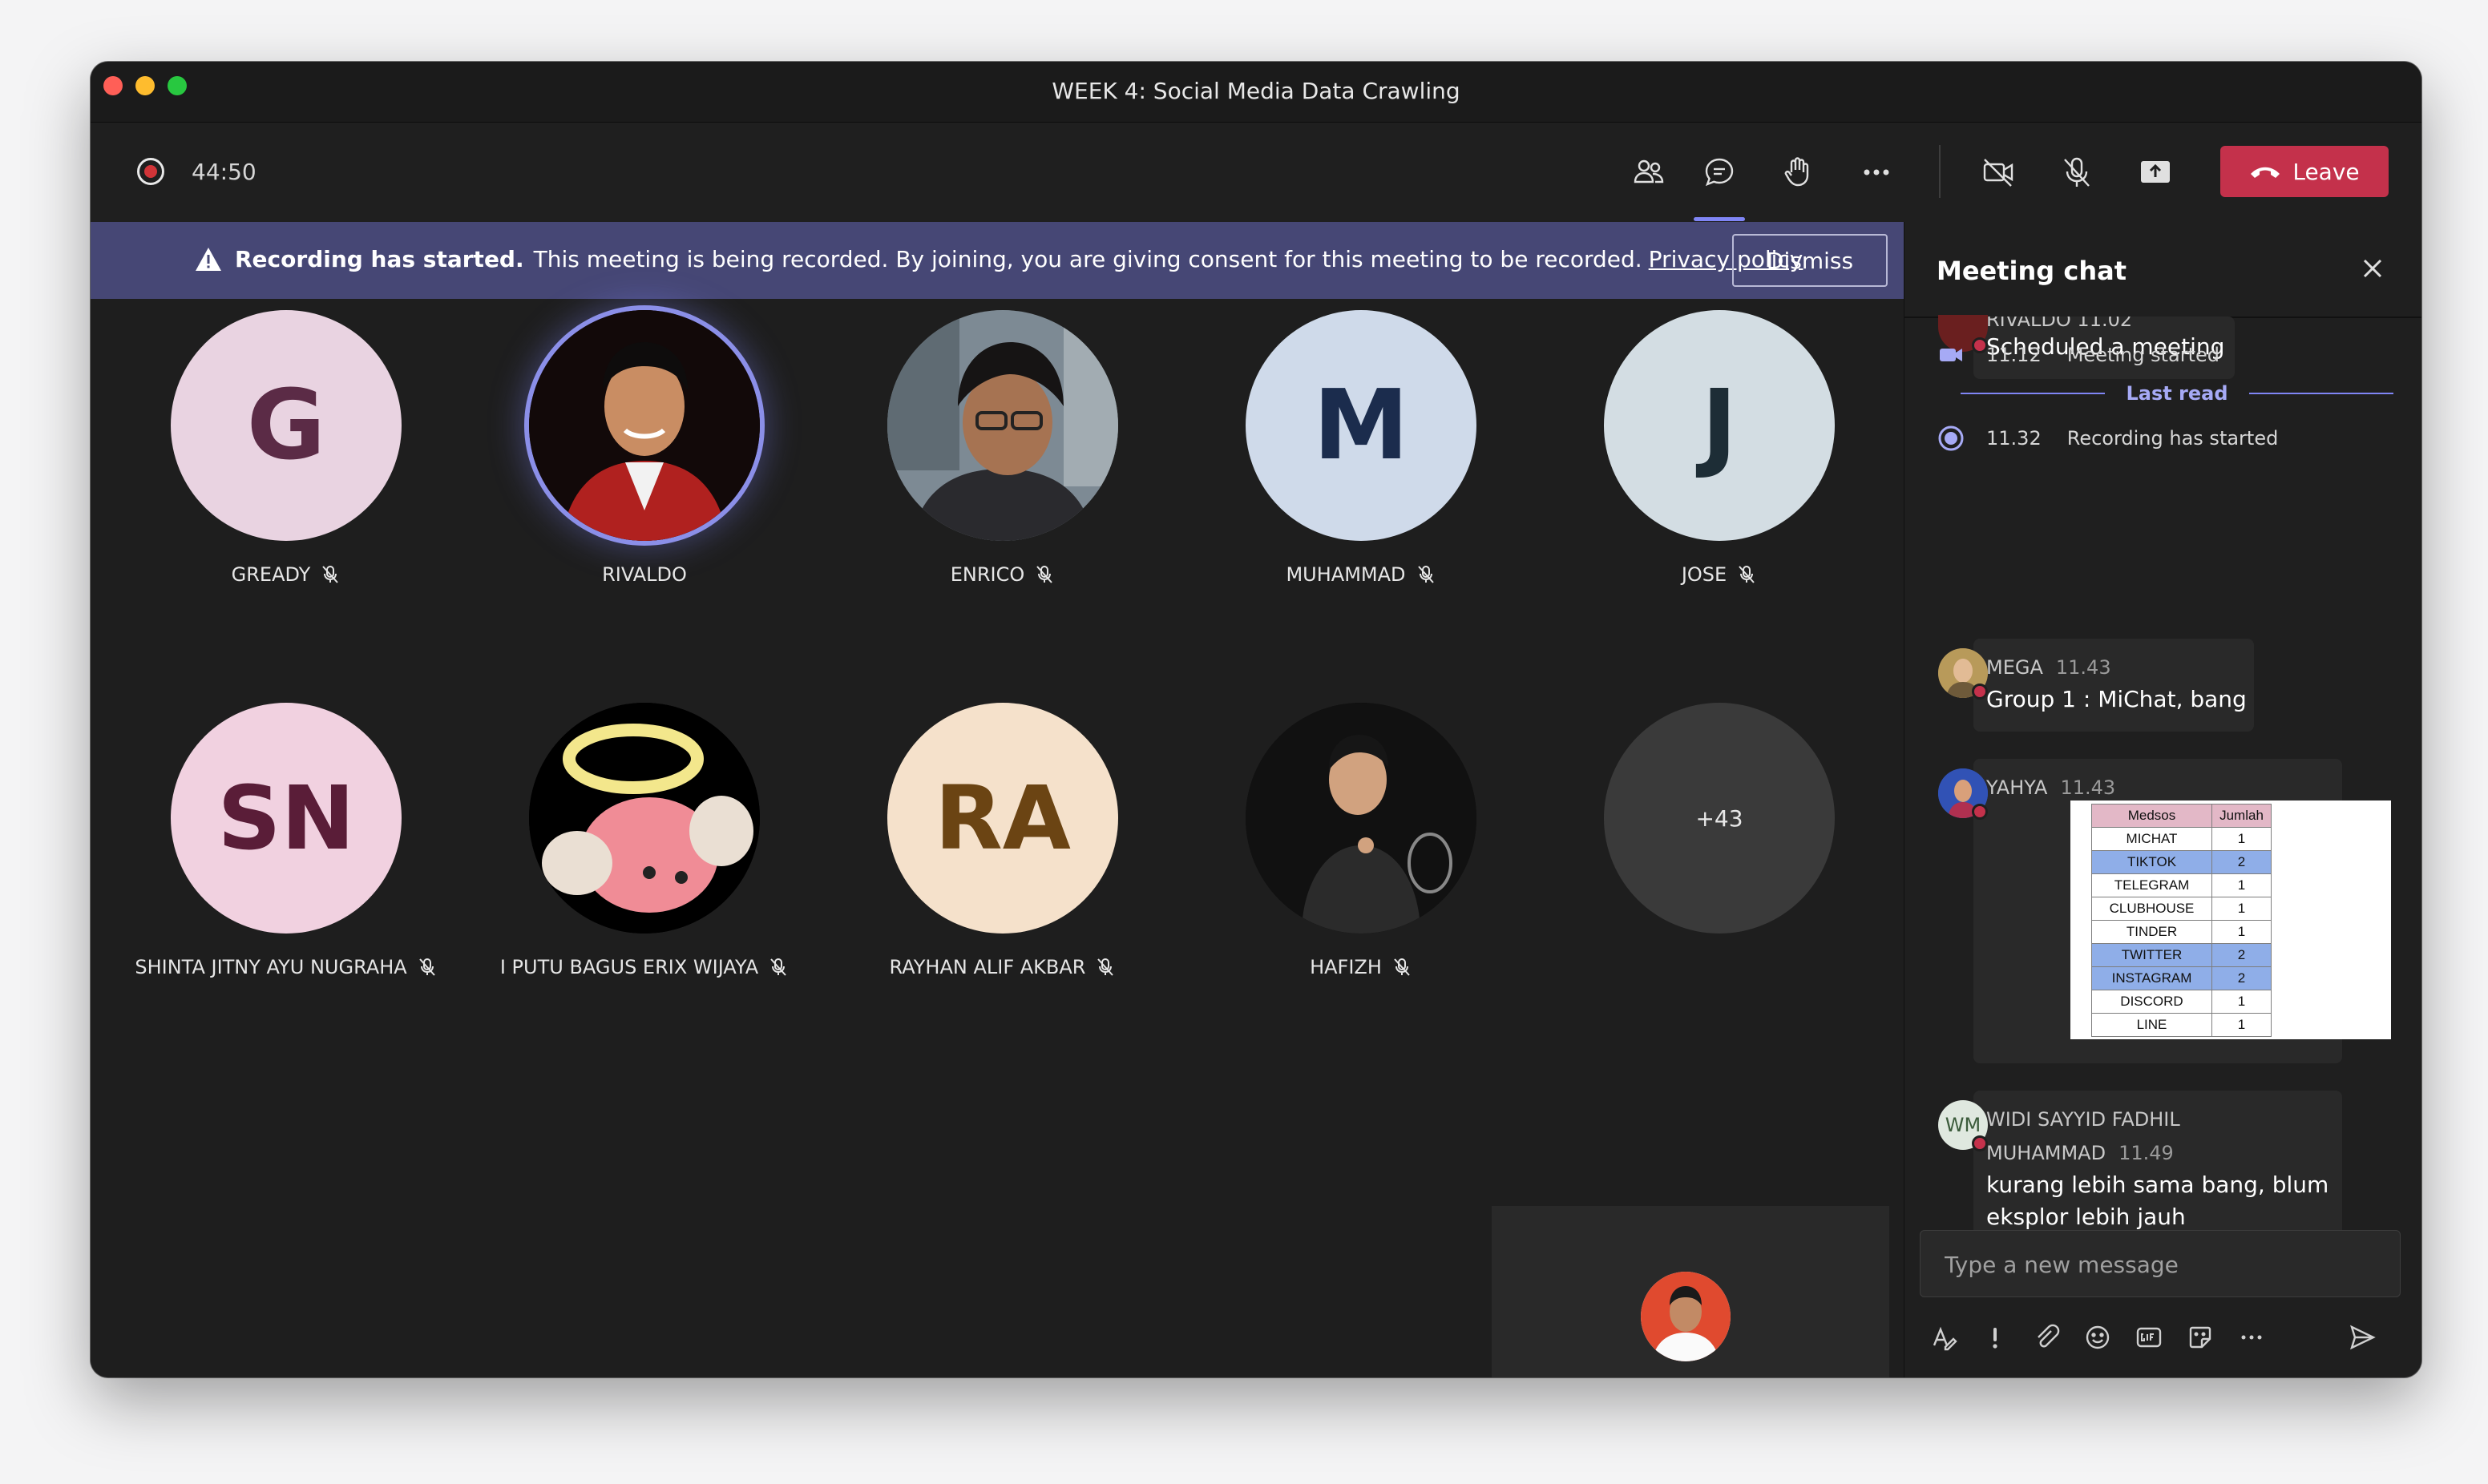 The width and height of the screenshot is (2488, 1484). I want to click on message-composer, so click(2160, 1264).